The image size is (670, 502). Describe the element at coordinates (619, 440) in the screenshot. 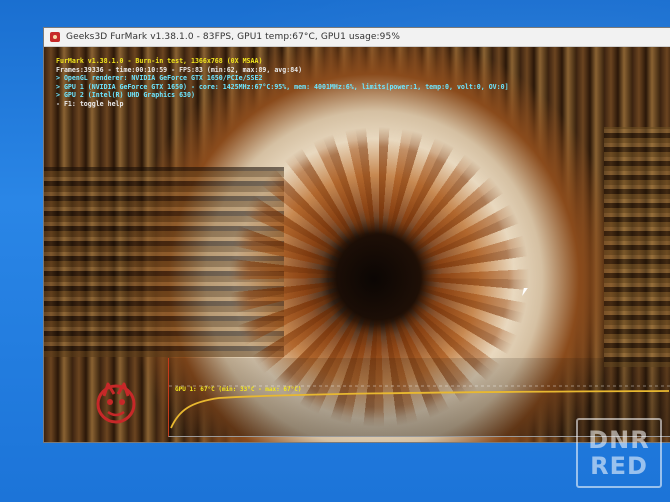

I see `watermark-line1: DNR` at that location.